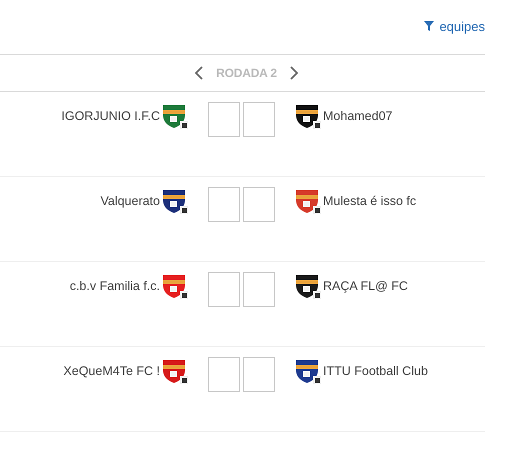 This screenshot has height=449, width=518. What do you see at coordinates (111, 371) in the screenshot?
I see `team-name: XeQueM4Te FC !` at bounding box center [111, 371].